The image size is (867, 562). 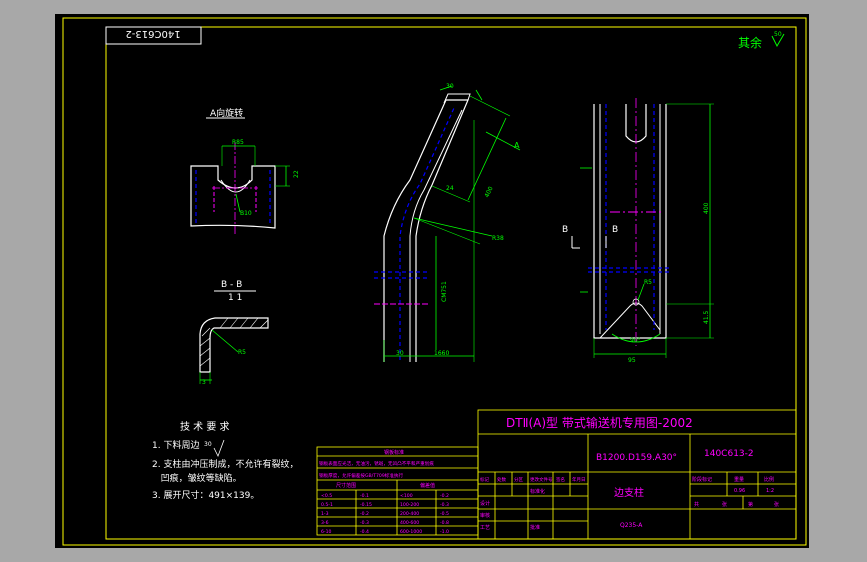 I want to click on side-dim-4: 90°, so click(x=635, y=340).